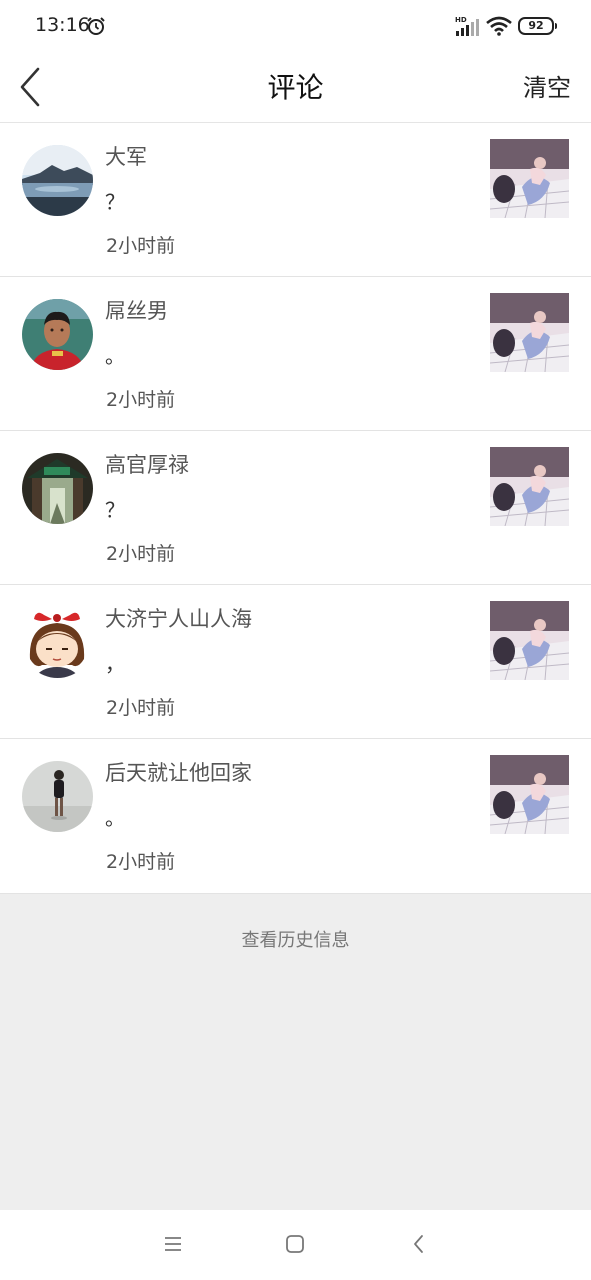 The image size is (591, 1280). What do you see at coordinates (62, 25) in the screenshot?
I see `status-time: 13:16` at bounding box center [62, 25].